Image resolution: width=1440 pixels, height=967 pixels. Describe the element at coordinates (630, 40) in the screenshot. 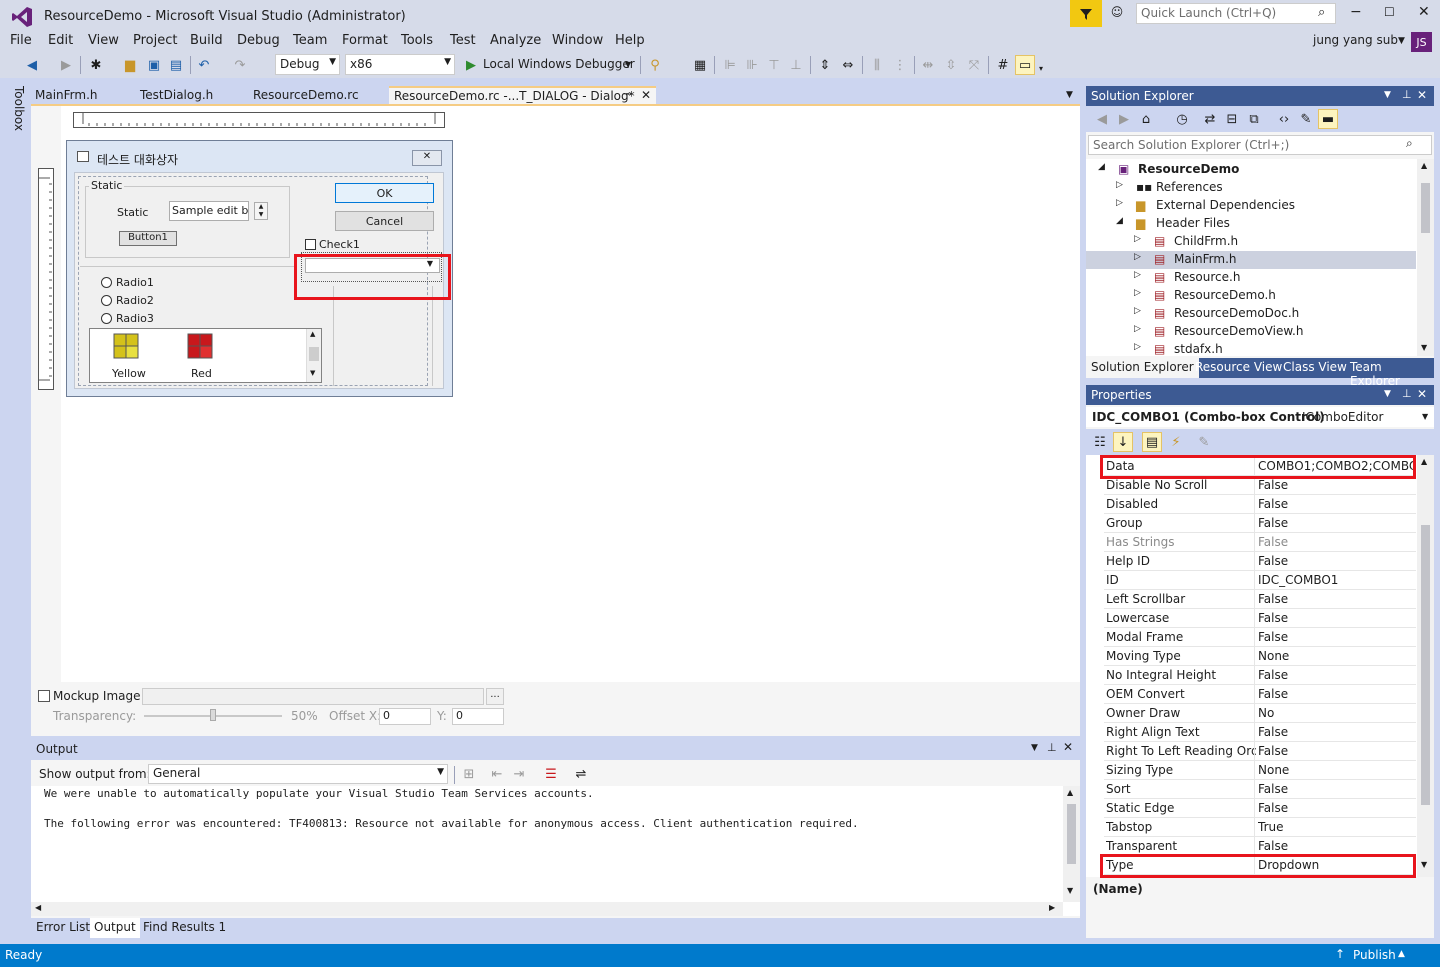

I see `menu-help: Help` at that location.